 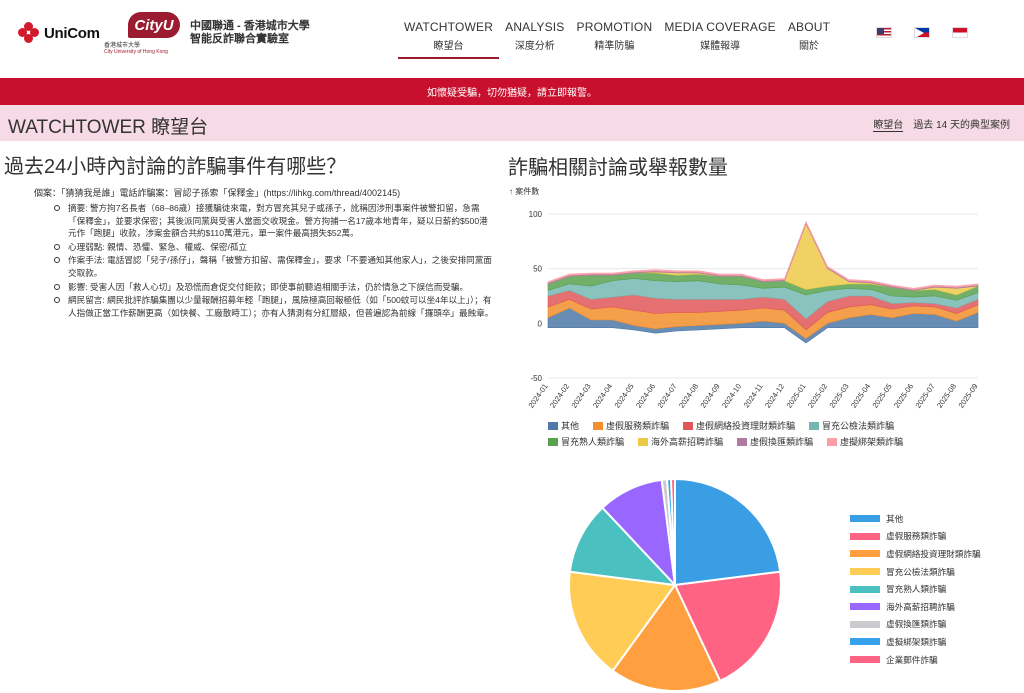 I want to click on x-tick-label: 2025-06, so click(x=903, y=396).